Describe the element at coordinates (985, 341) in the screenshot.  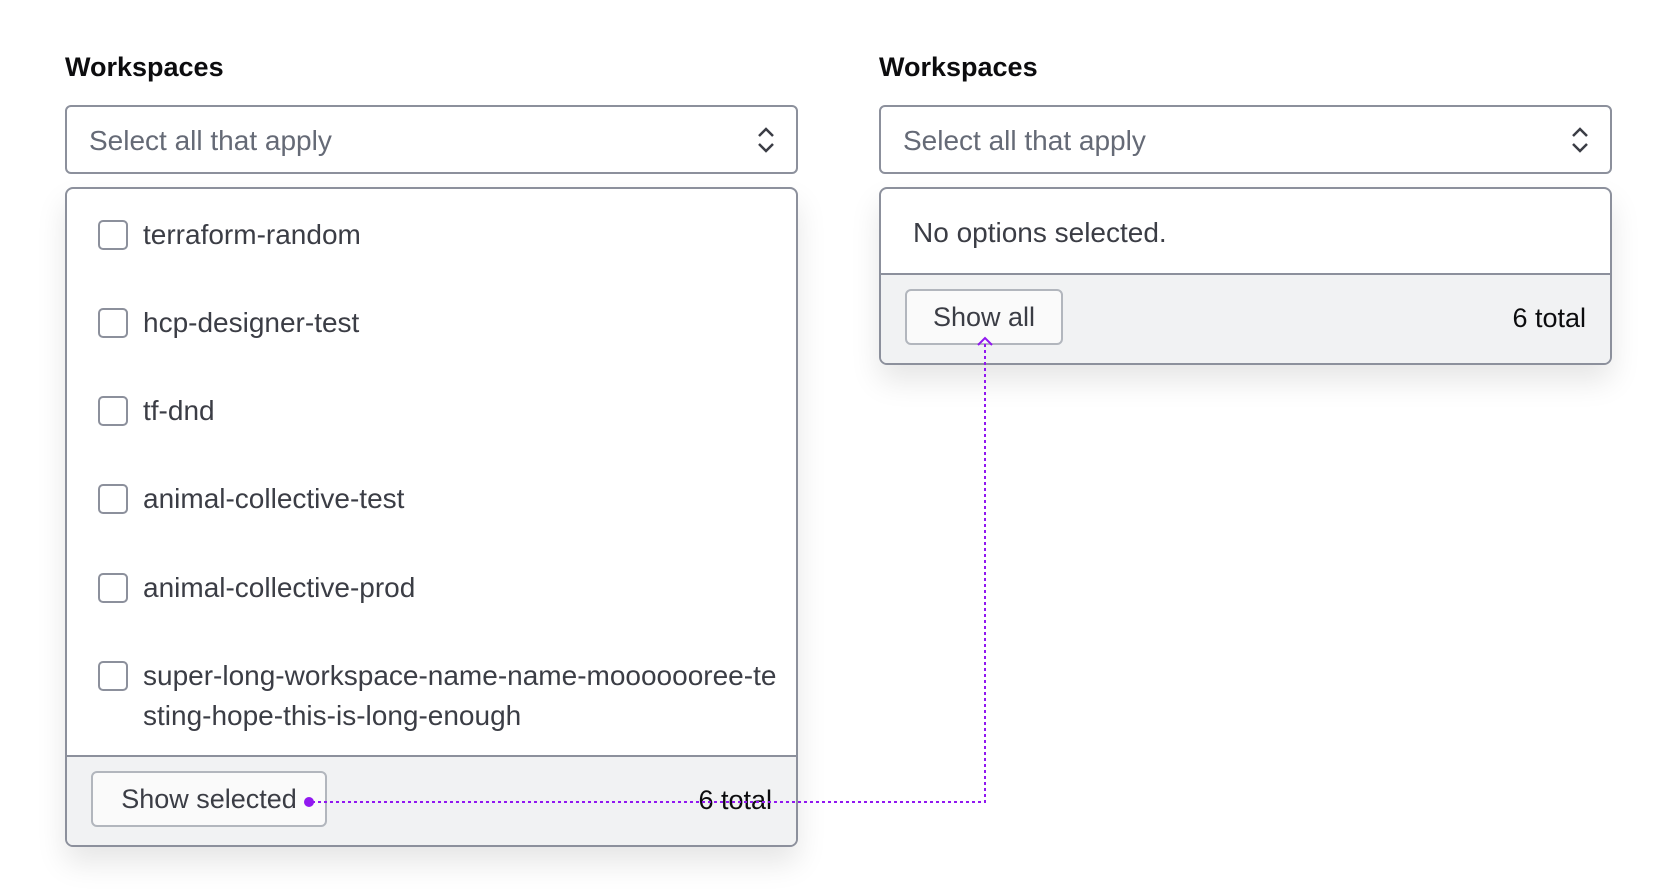
I see `arrow-up-icon` at that location.